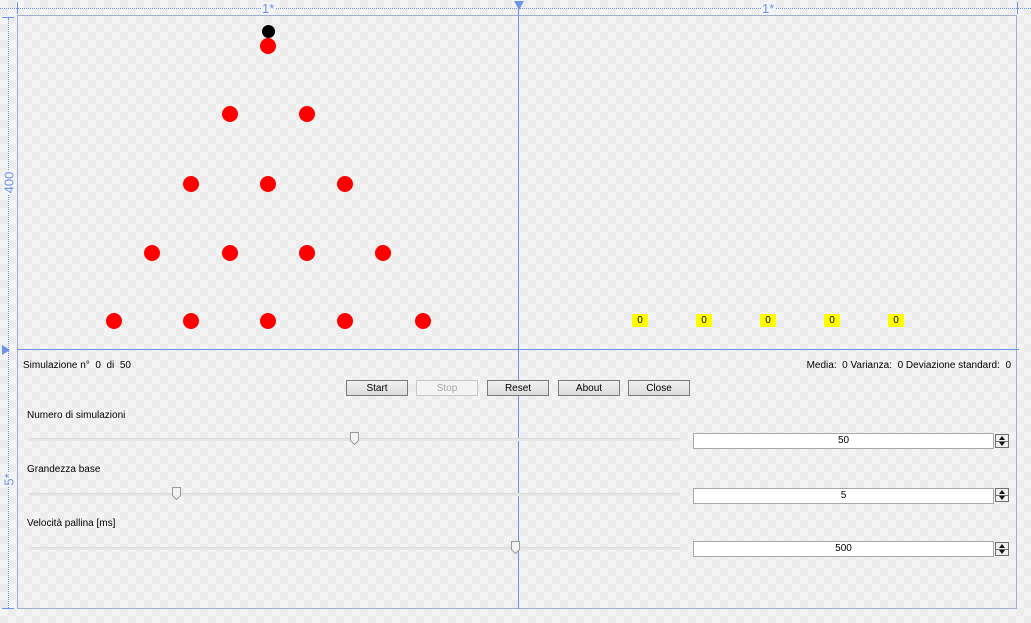 This screenshot has height=623, width=1031. I want to click on varianza-value: 0, so click(900, 365).